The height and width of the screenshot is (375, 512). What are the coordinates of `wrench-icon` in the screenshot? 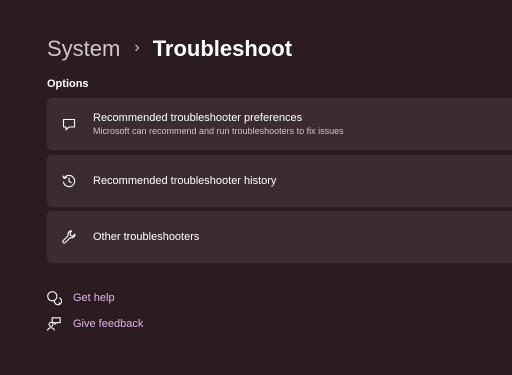 It's located at (69, 237).